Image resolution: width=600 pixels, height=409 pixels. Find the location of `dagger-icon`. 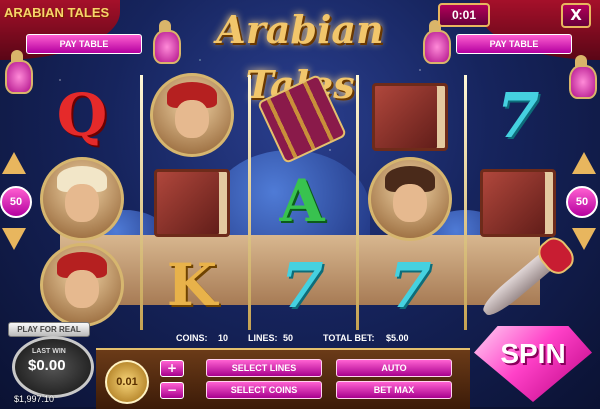

dagger-icon is located at coordinates (518, 285).